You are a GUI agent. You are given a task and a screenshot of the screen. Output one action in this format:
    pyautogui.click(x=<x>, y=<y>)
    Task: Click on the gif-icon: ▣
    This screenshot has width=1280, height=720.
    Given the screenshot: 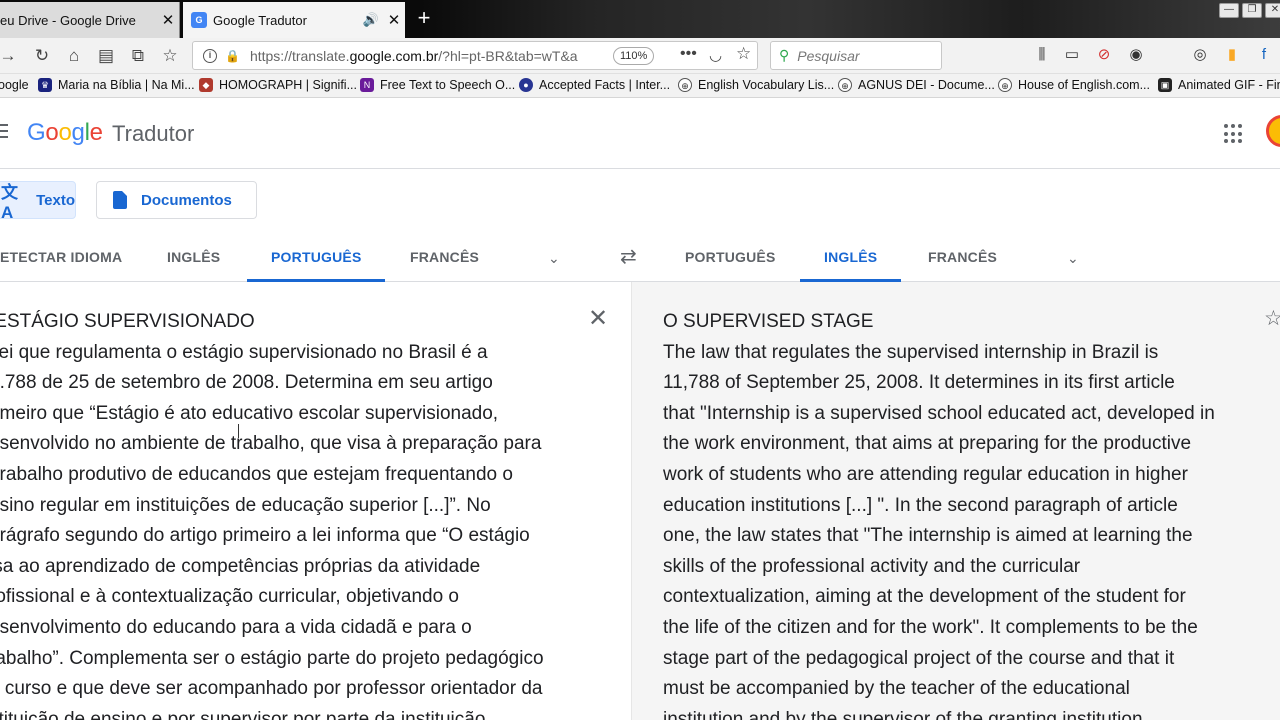 What is the action you would take?
    pyautogui.click(x=1165, y=85)
    